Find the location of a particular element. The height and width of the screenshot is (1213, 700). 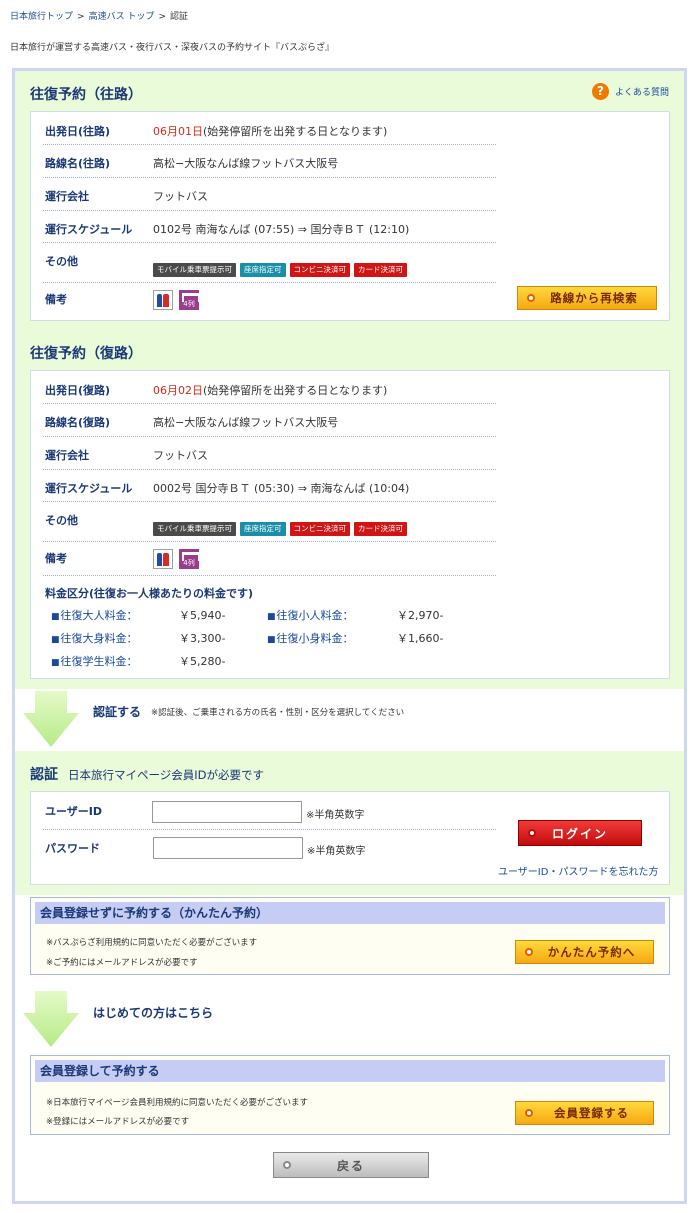

outbound-date-value: 06月01日(始発停留所を出発する日となります) is located at coordinates (270, 131).